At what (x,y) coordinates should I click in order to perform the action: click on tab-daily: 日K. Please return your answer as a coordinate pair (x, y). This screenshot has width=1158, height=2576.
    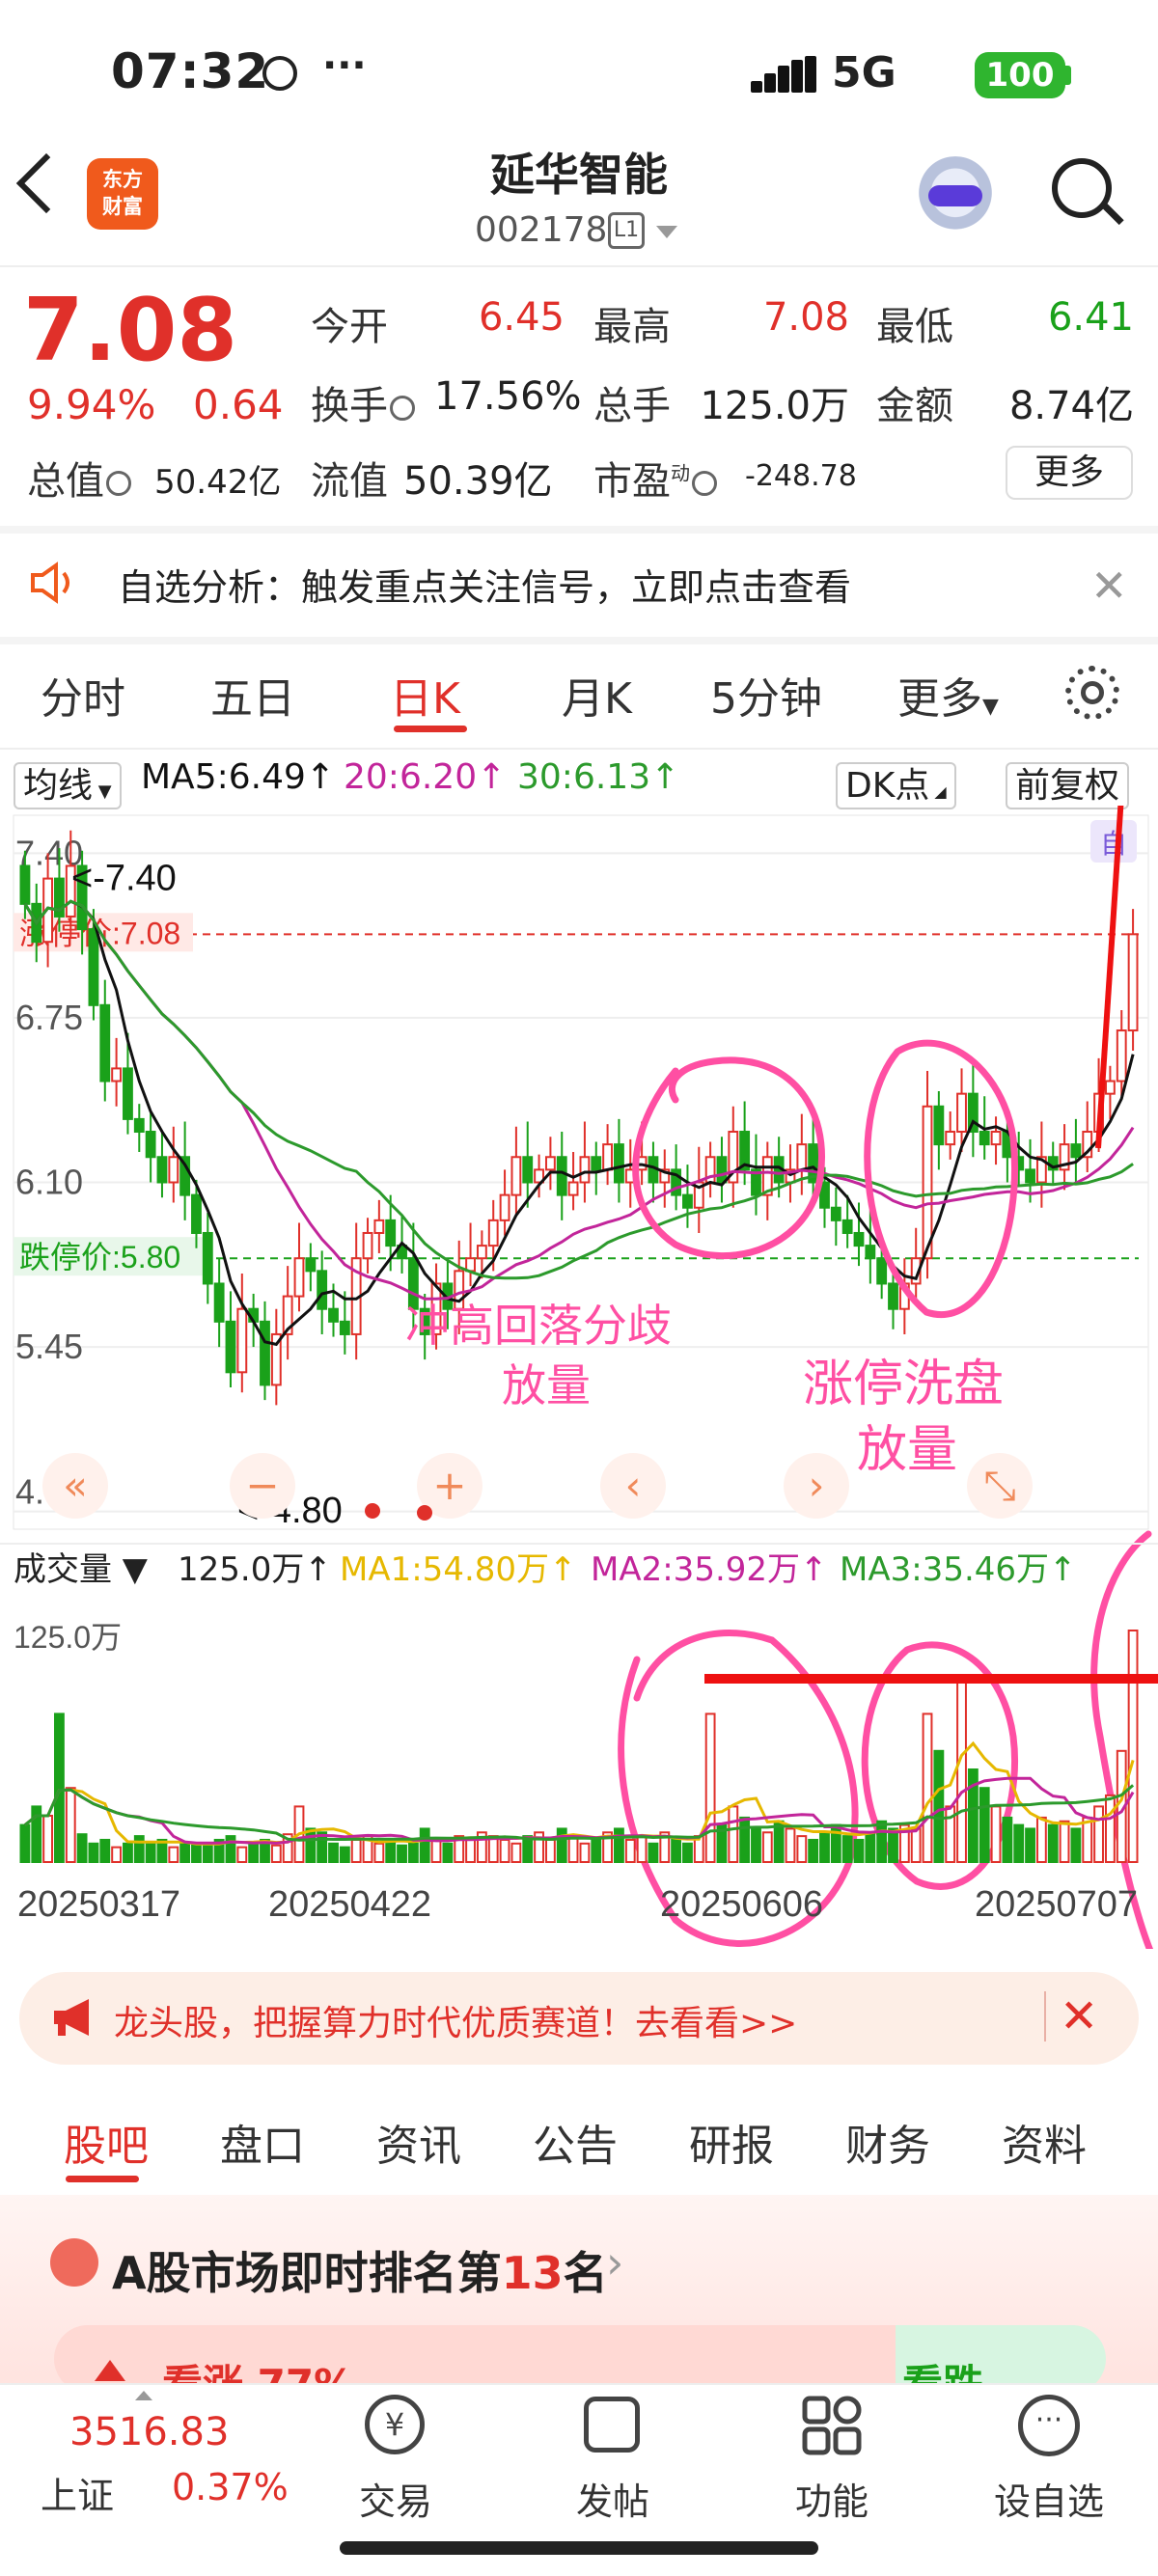
    Looking at the image, I should click on (425, 695).